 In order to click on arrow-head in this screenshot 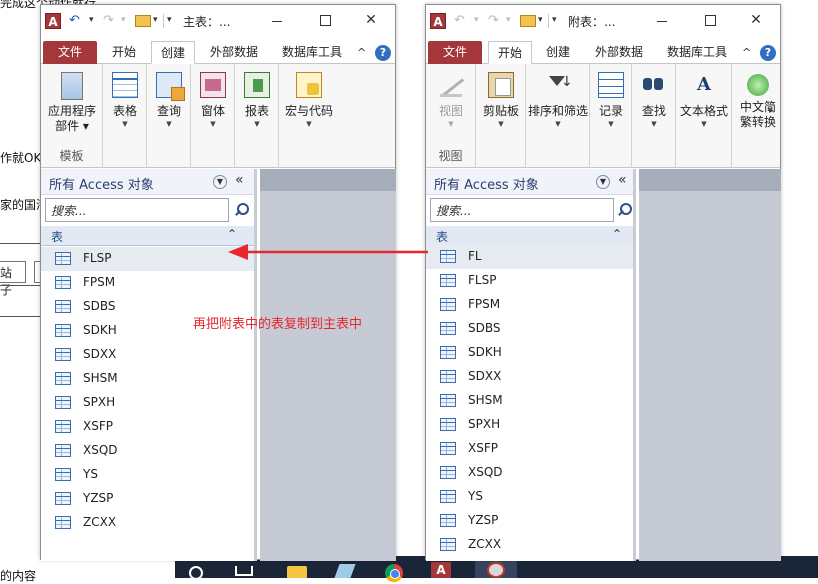, I will do `click(238, 252)`.